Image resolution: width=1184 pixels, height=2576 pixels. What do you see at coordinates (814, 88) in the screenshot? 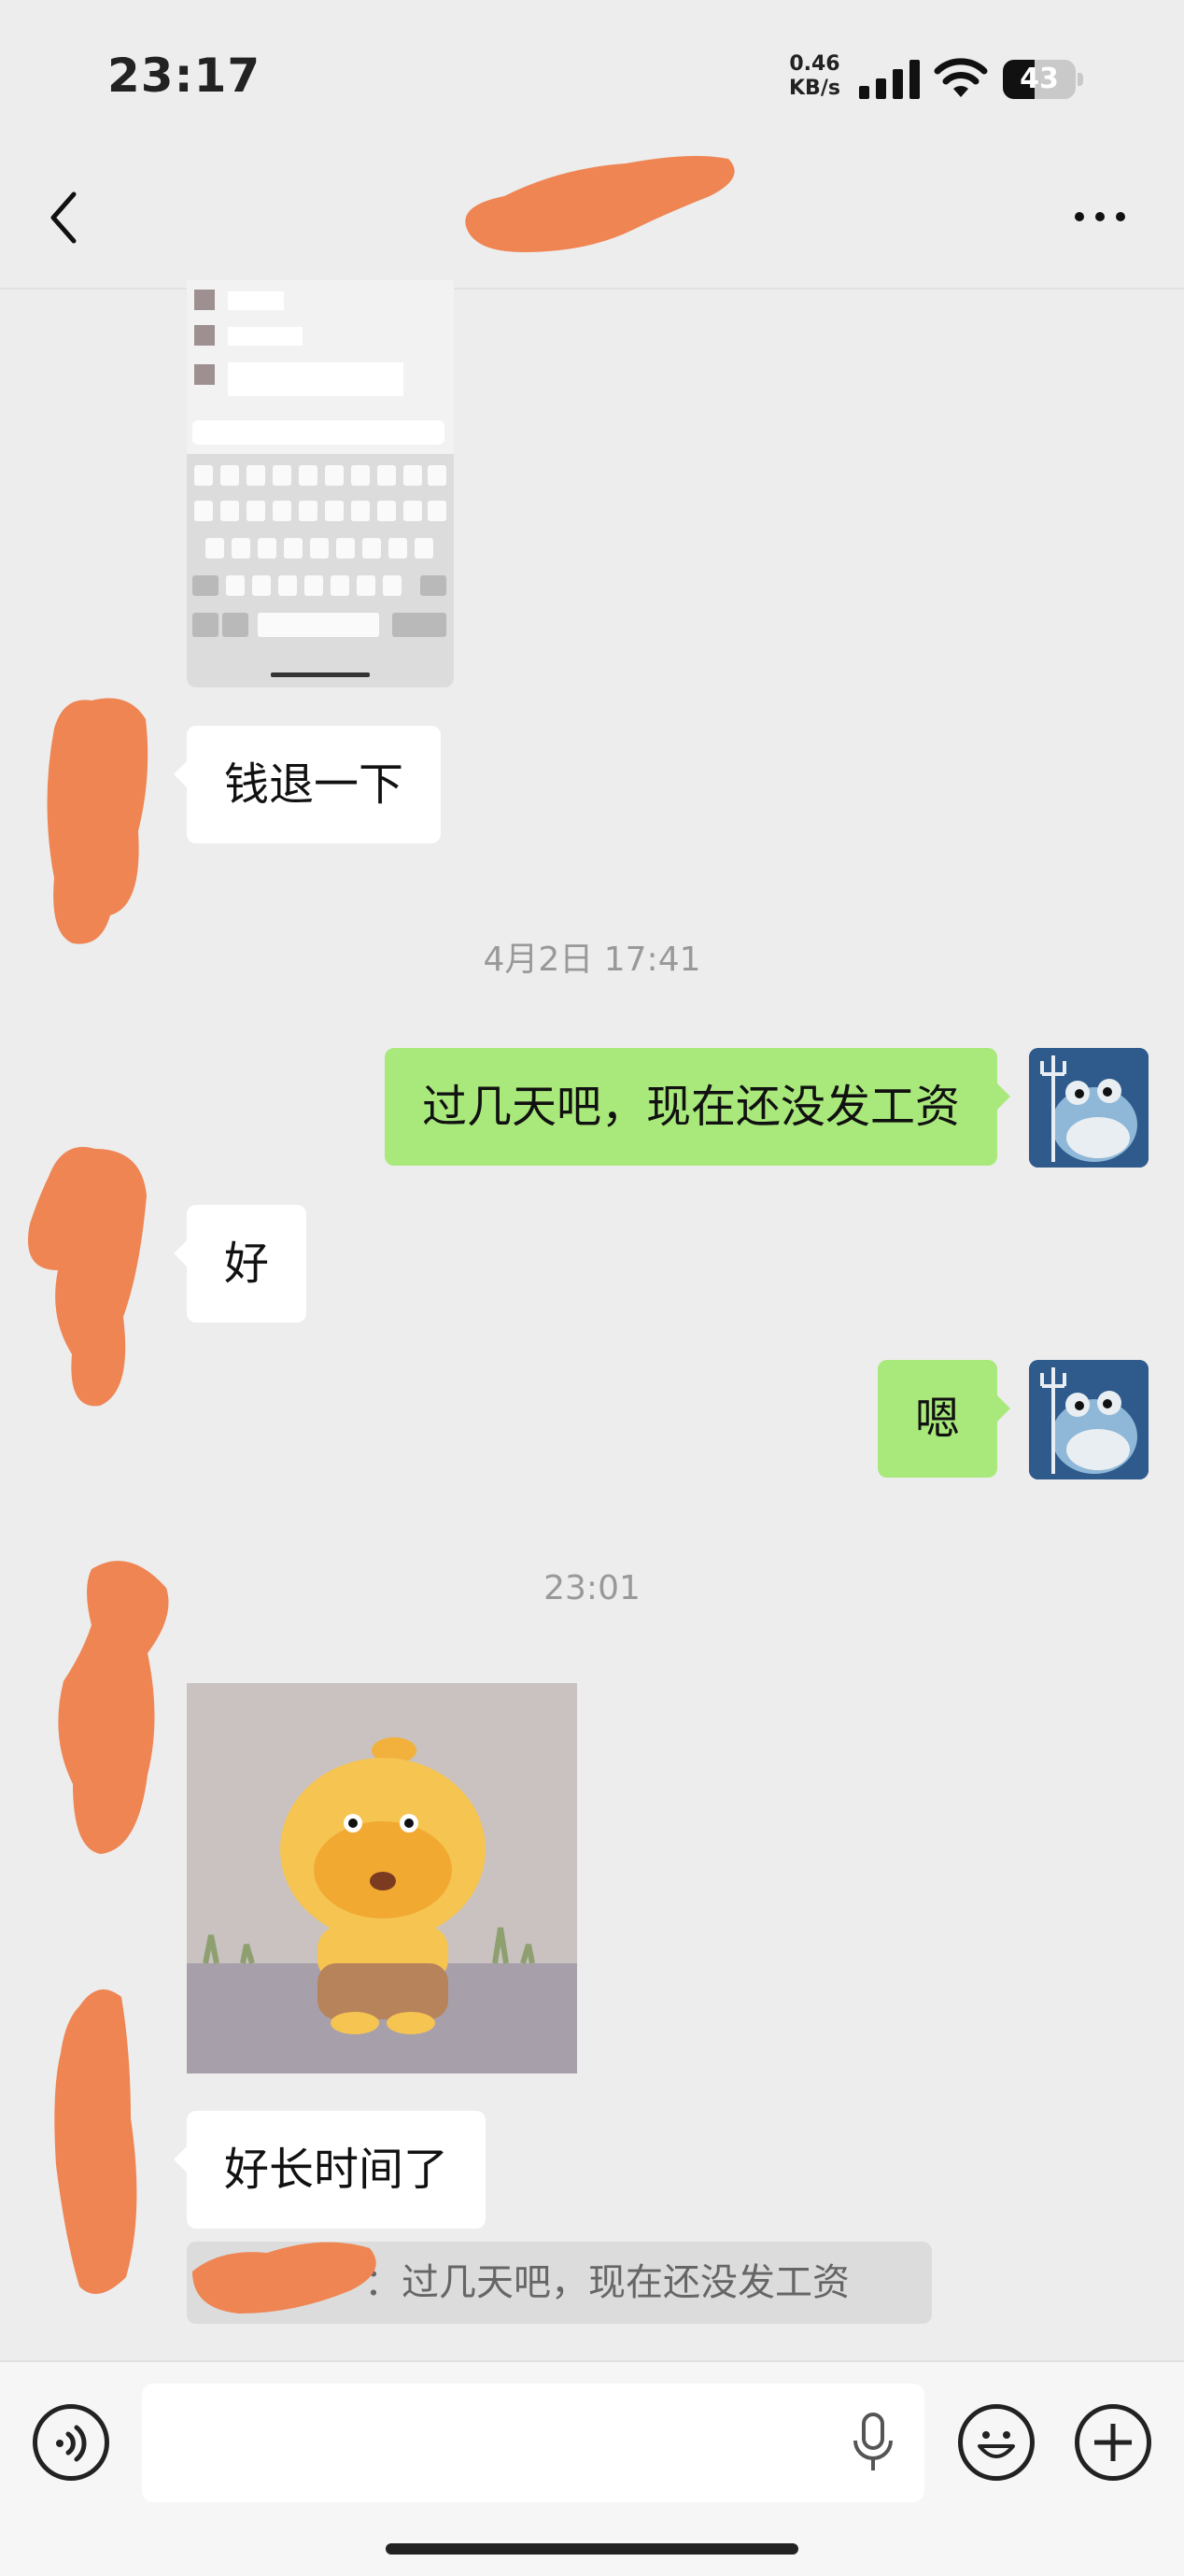
I see `network-speed-unit: KB/s` at bounding box center [814, 88].